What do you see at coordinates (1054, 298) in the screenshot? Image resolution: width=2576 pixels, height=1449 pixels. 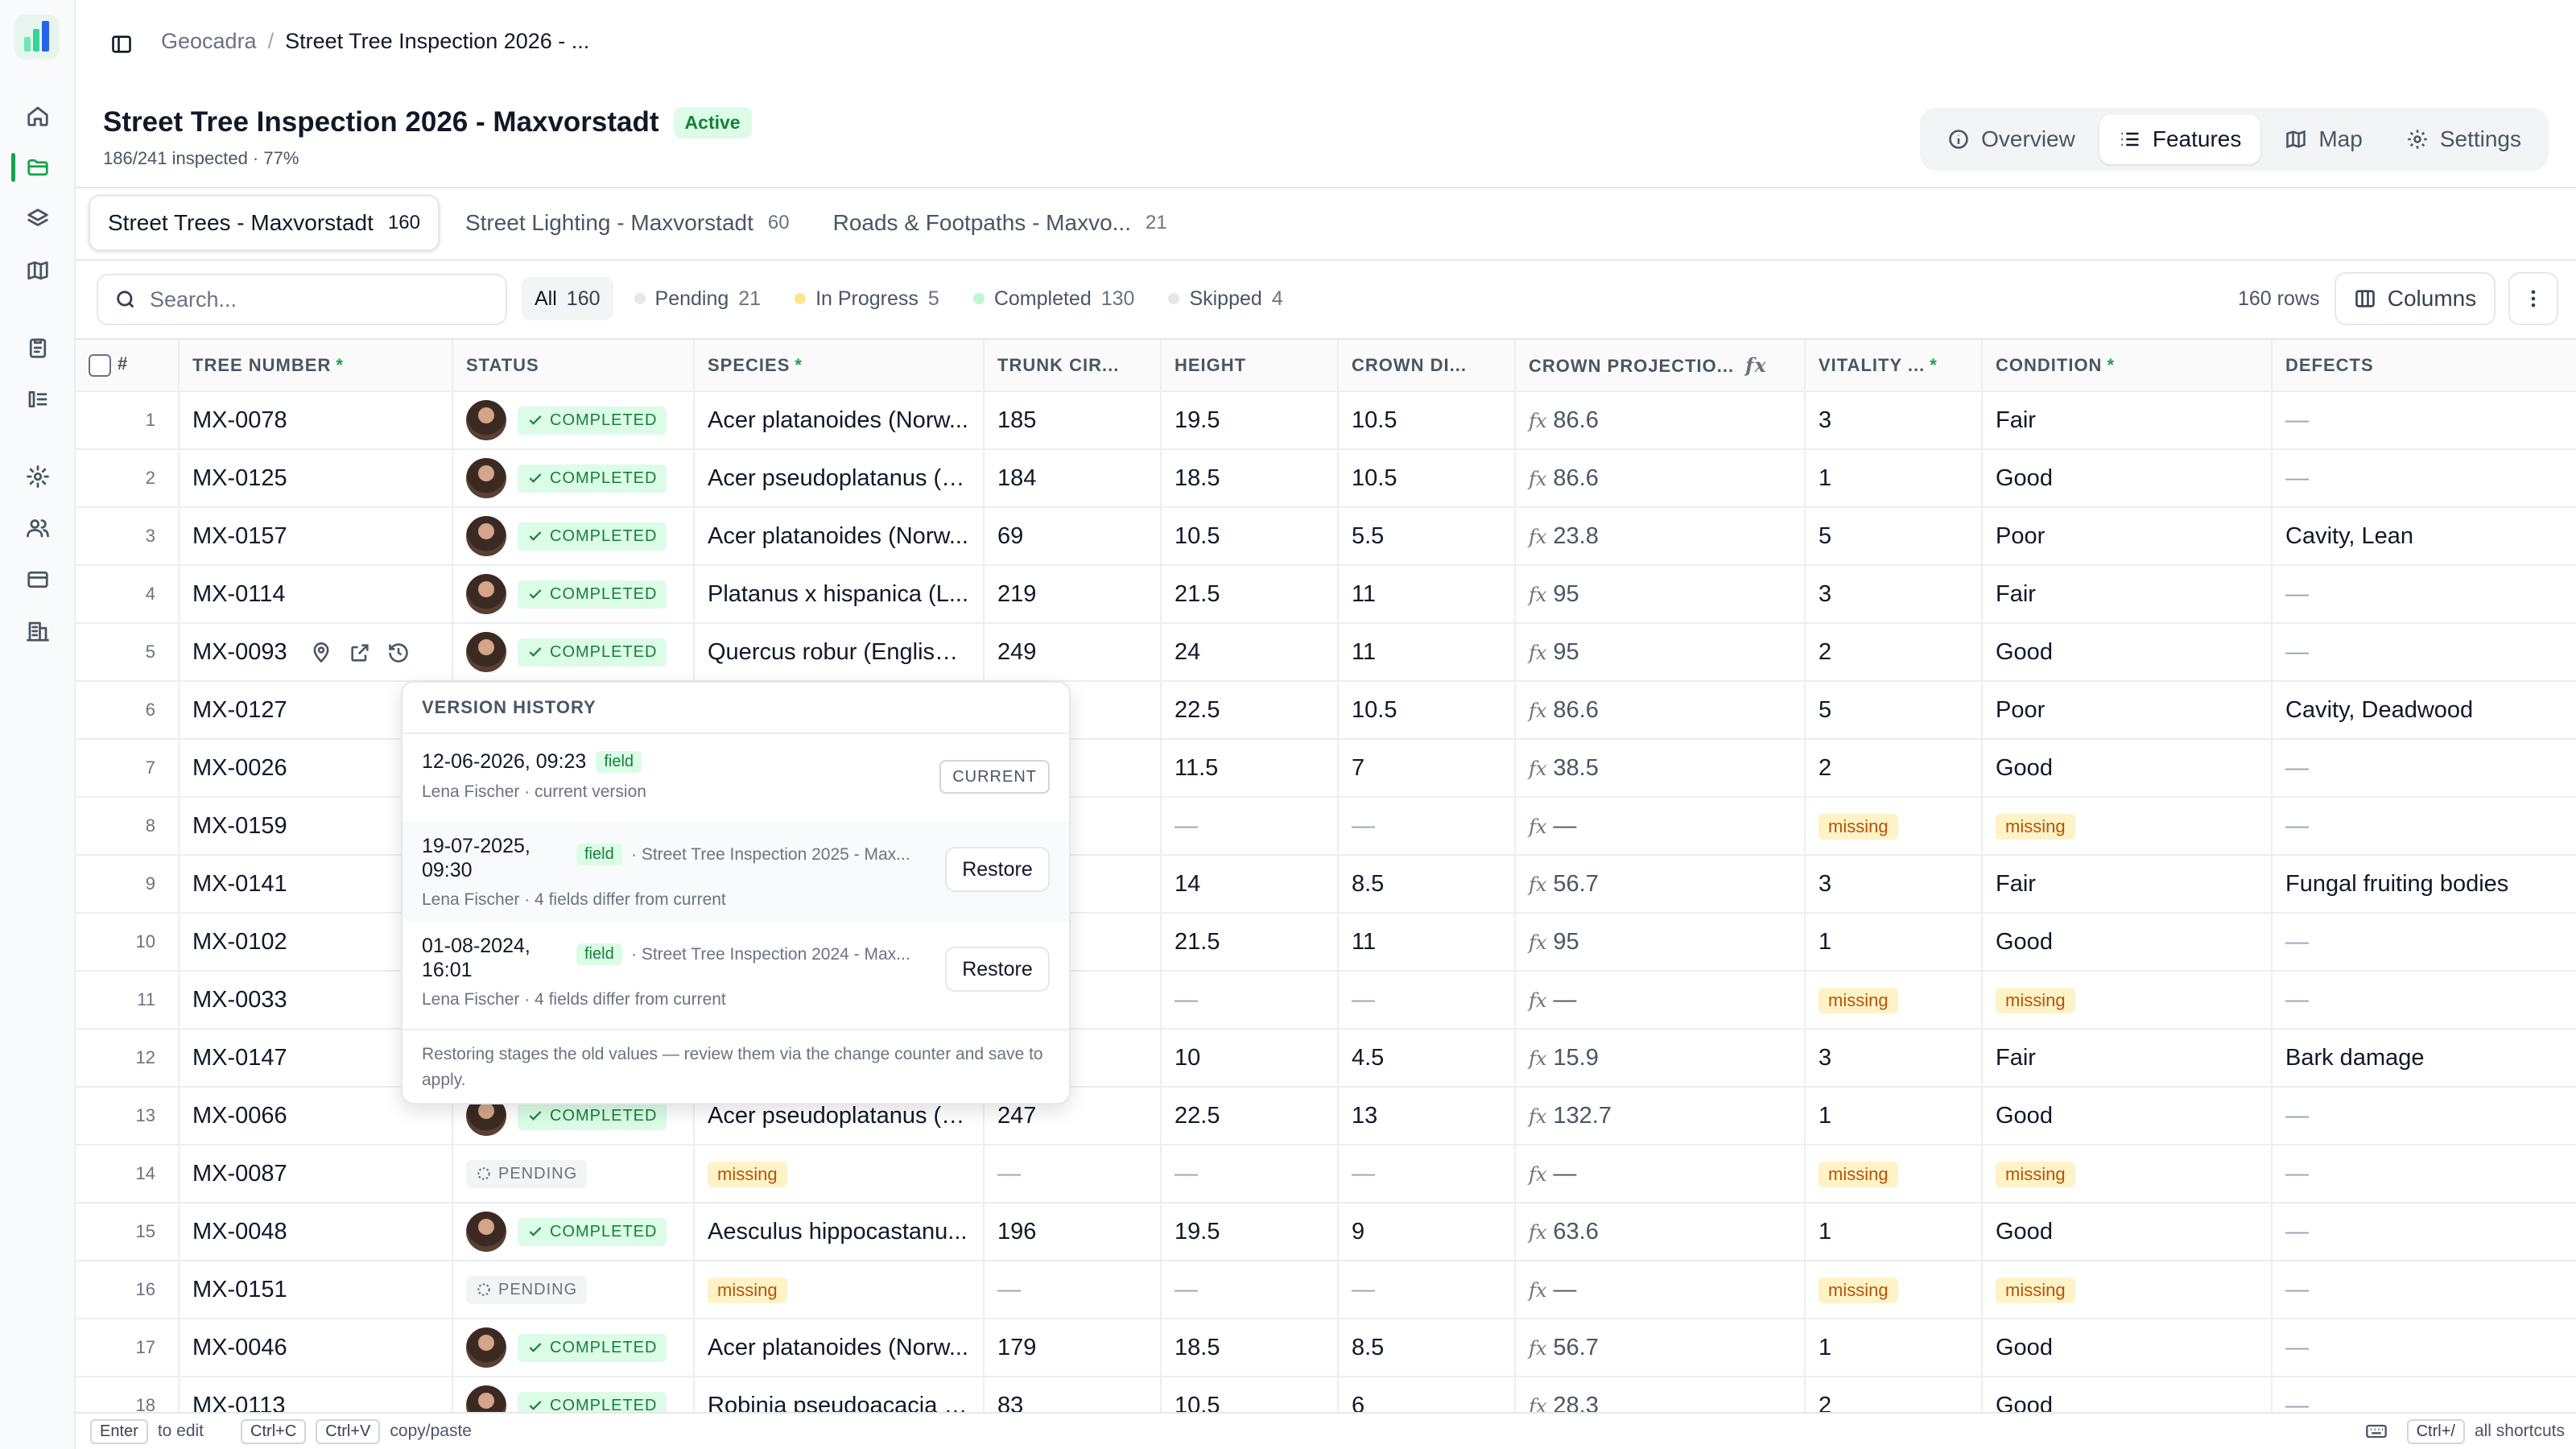 I see `filter-completed: Completed 130` at bounding box center [1054, 298].